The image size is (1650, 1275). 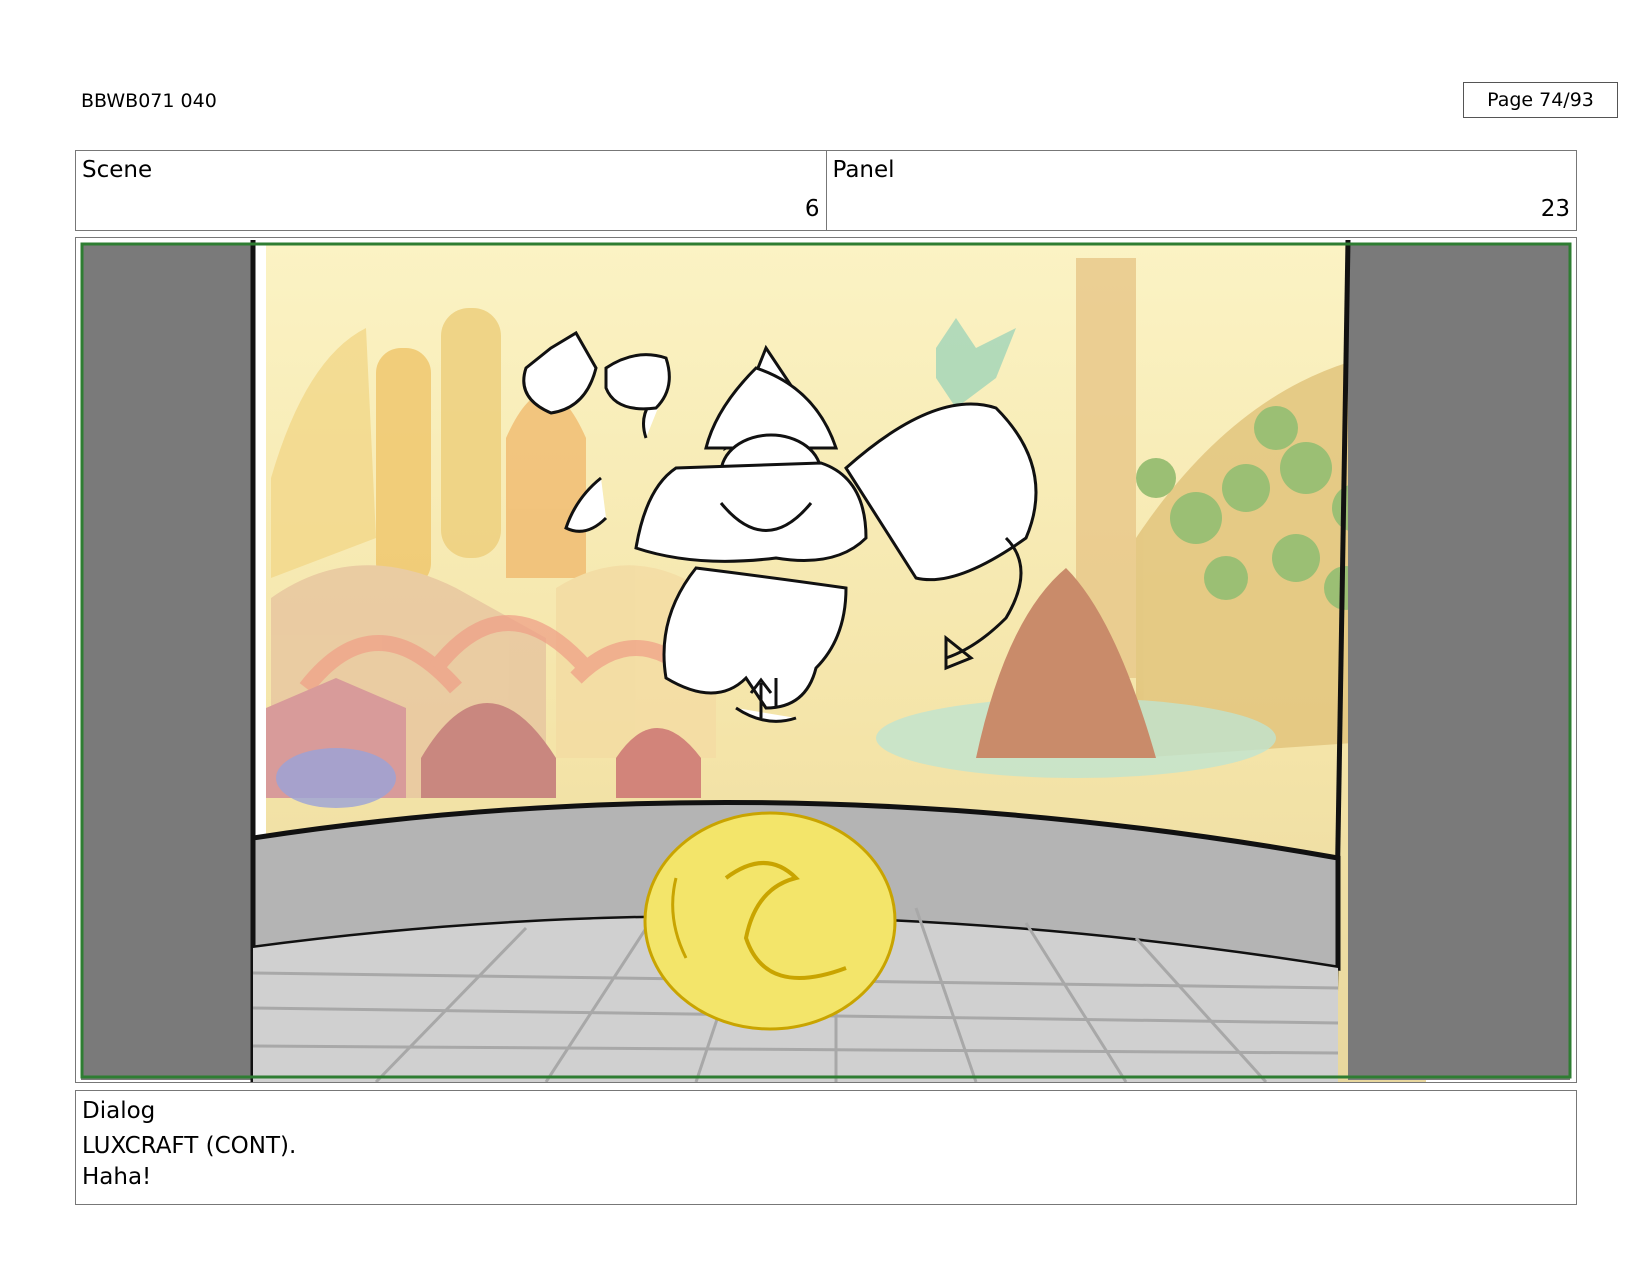 What do you see at coordinates (1201, 190) in the screenshot?
I see `panel-cell: Panel 23` at bounding box center [1201, 190].